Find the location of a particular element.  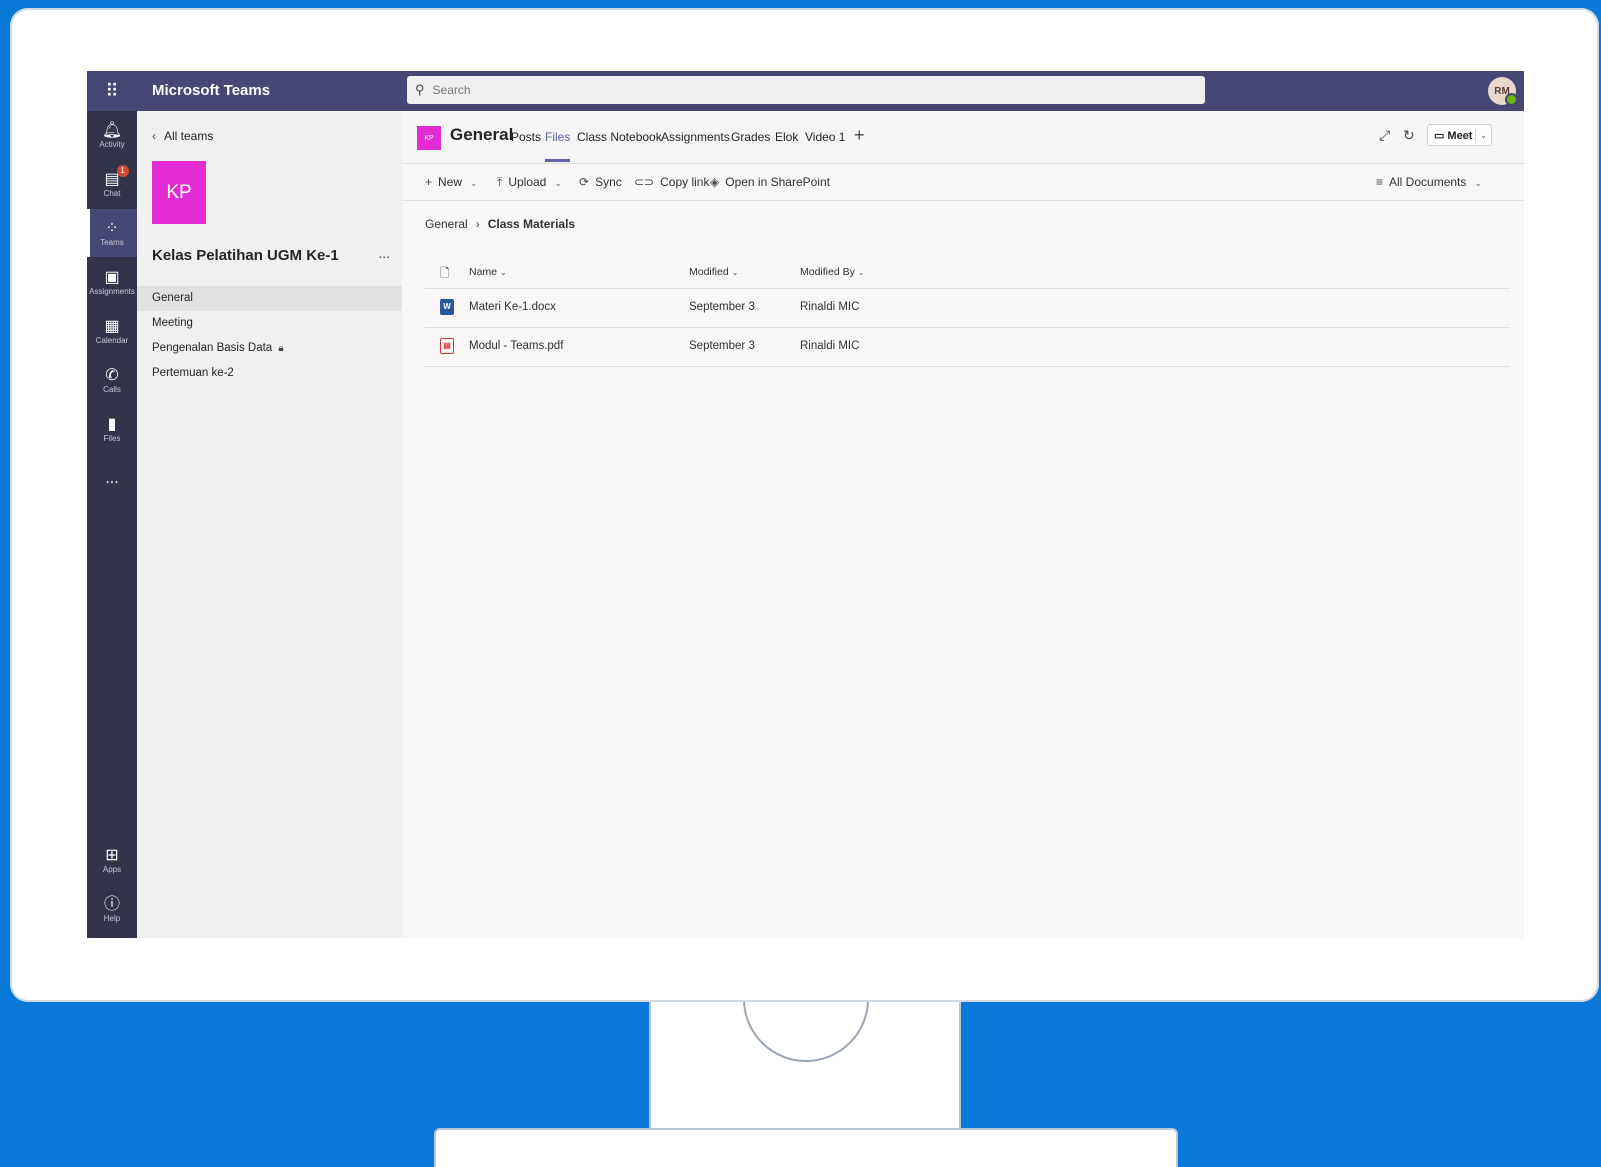

monitor-stand-base is located at coordinates (806, 1147).